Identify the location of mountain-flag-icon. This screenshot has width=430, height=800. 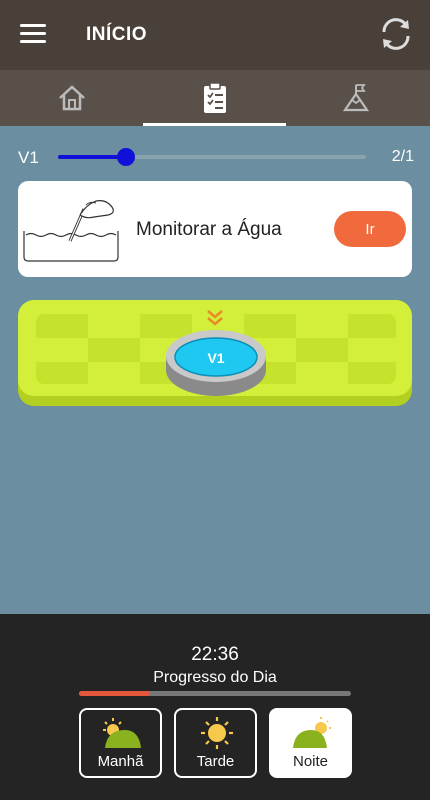
(356, 98).